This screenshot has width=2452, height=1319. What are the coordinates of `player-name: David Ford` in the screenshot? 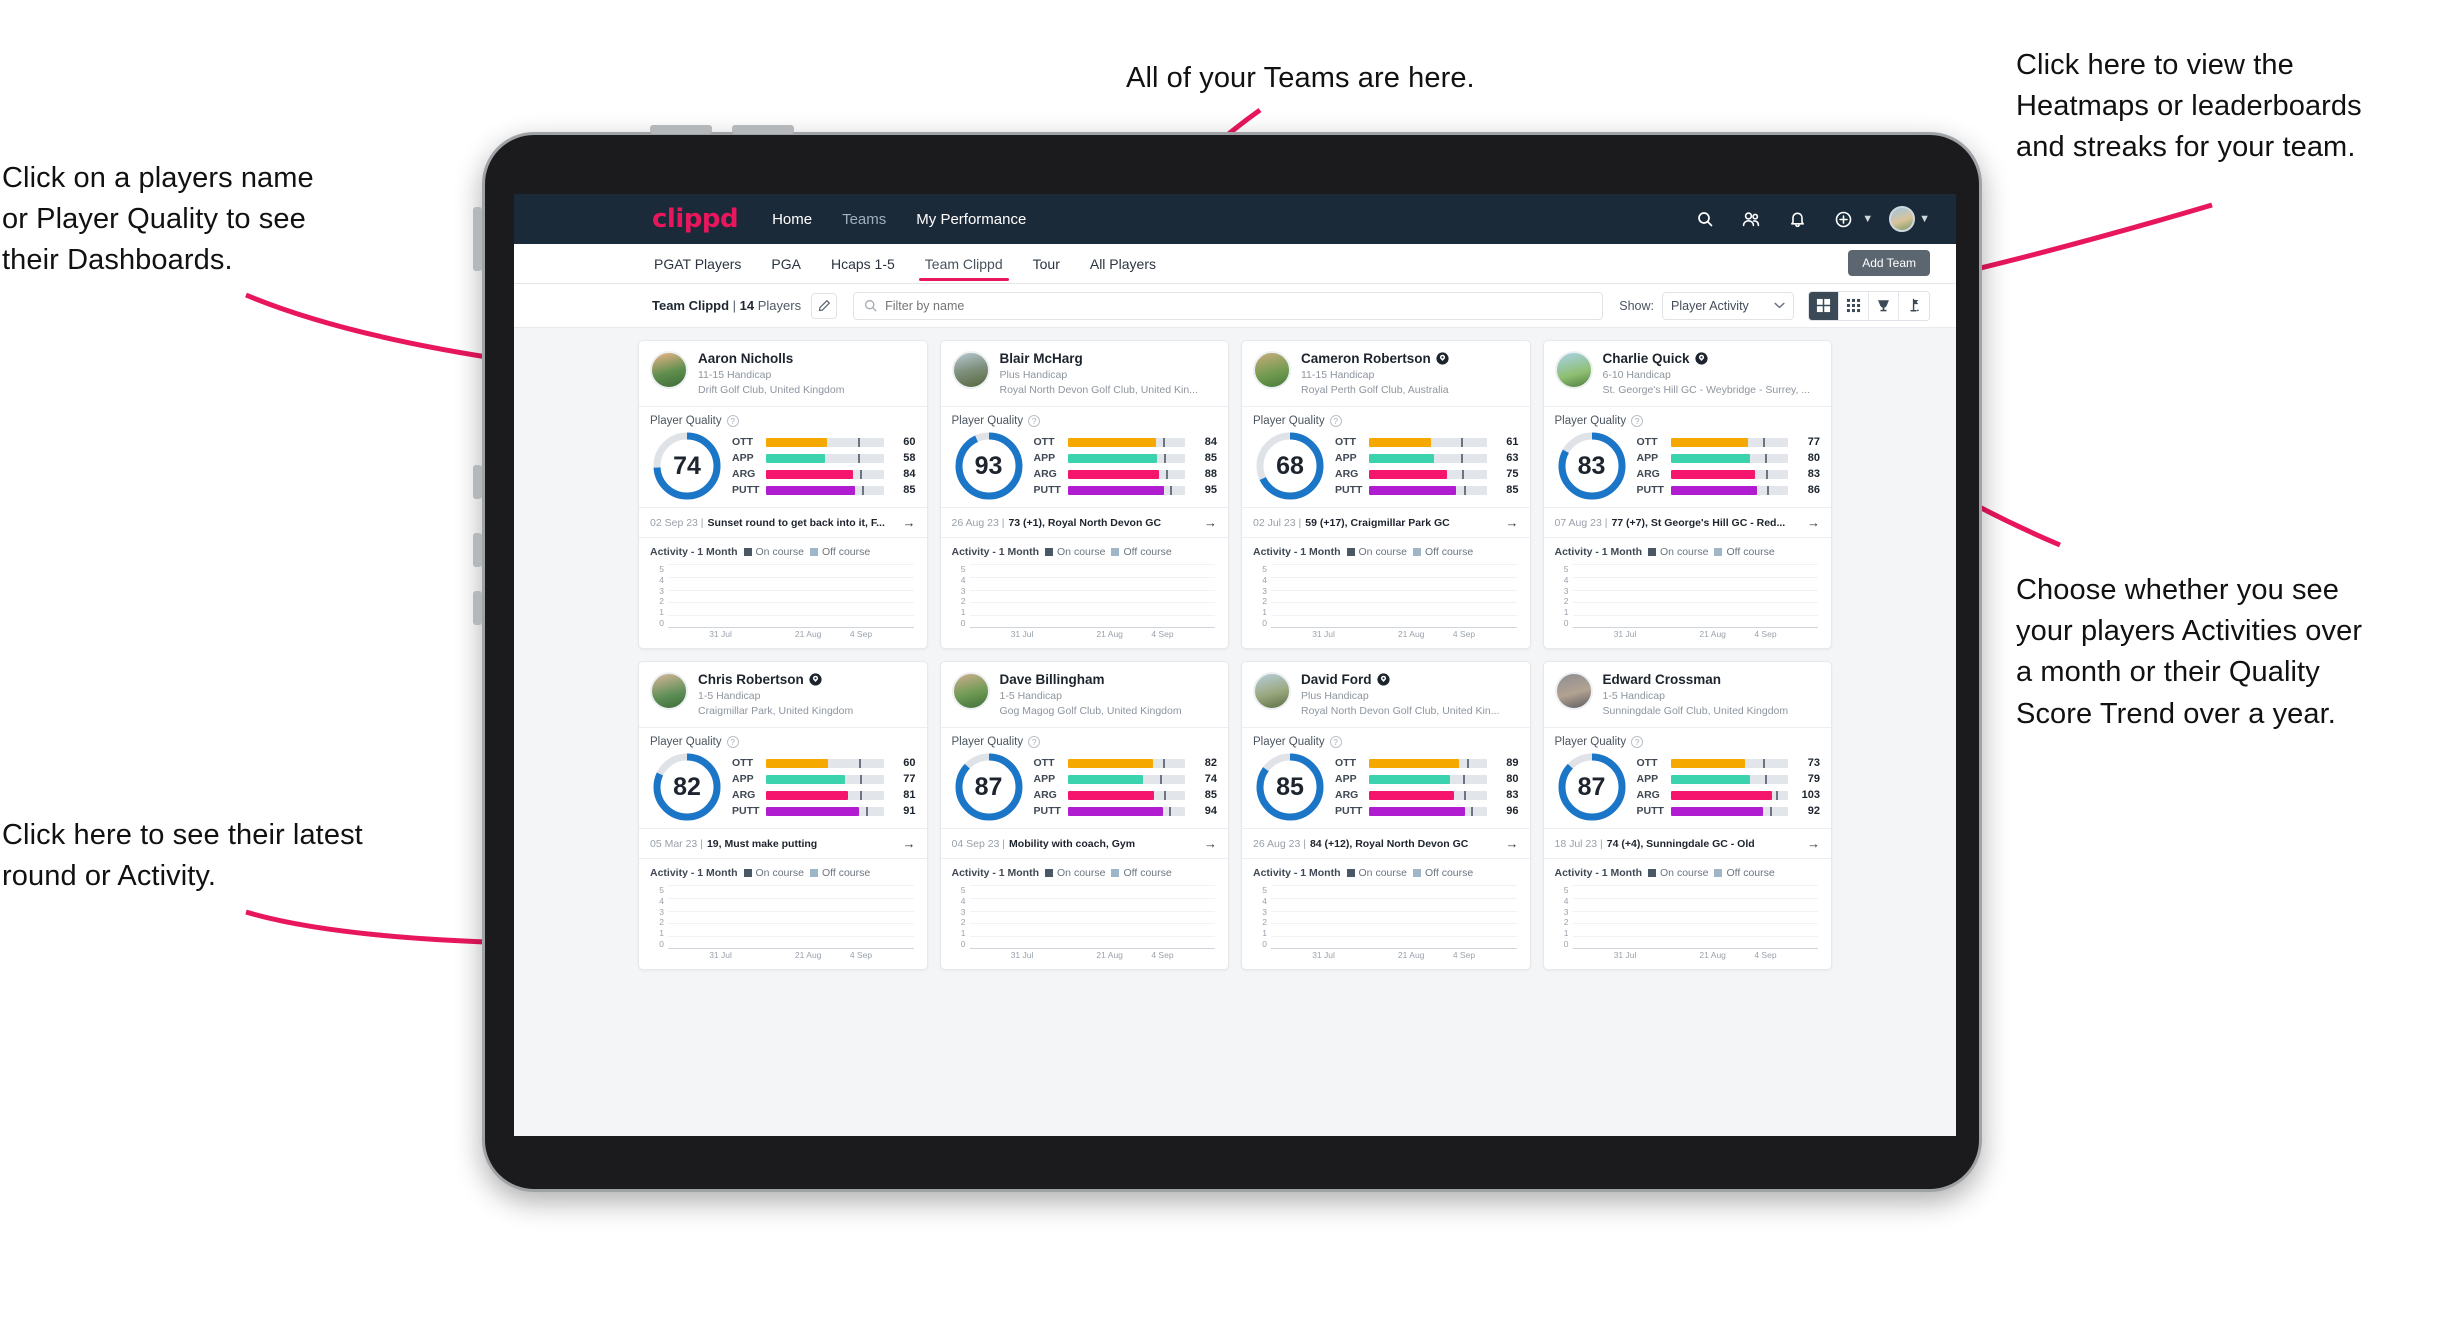 It's located at (1336, 679).